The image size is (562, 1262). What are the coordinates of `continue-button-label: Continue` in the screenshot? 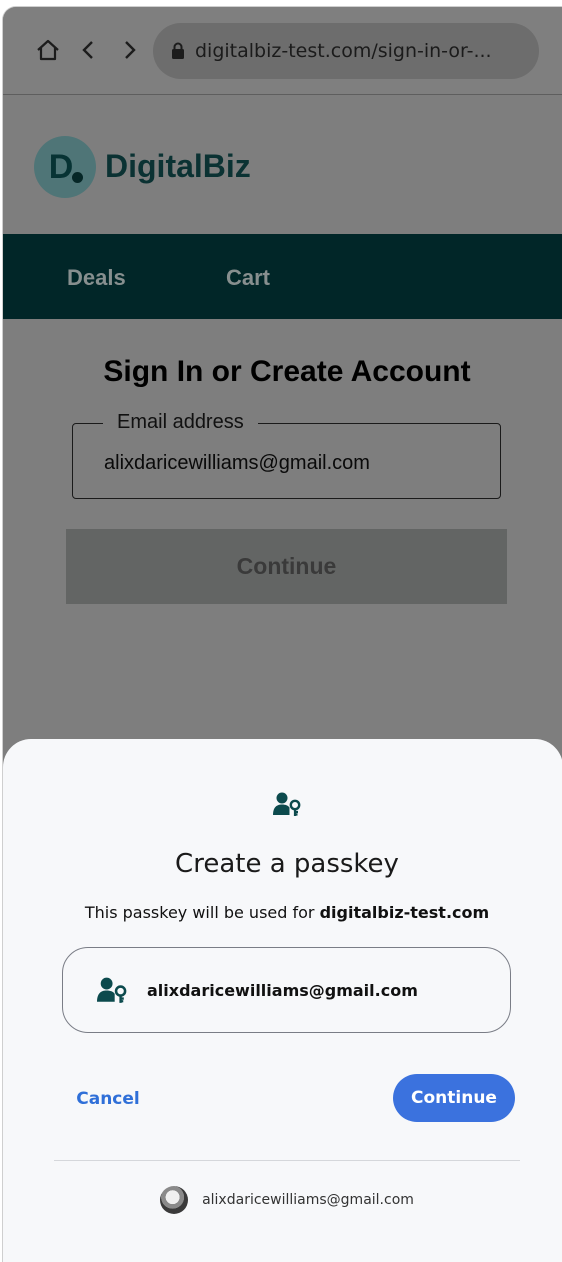 It's located at (286, 566).